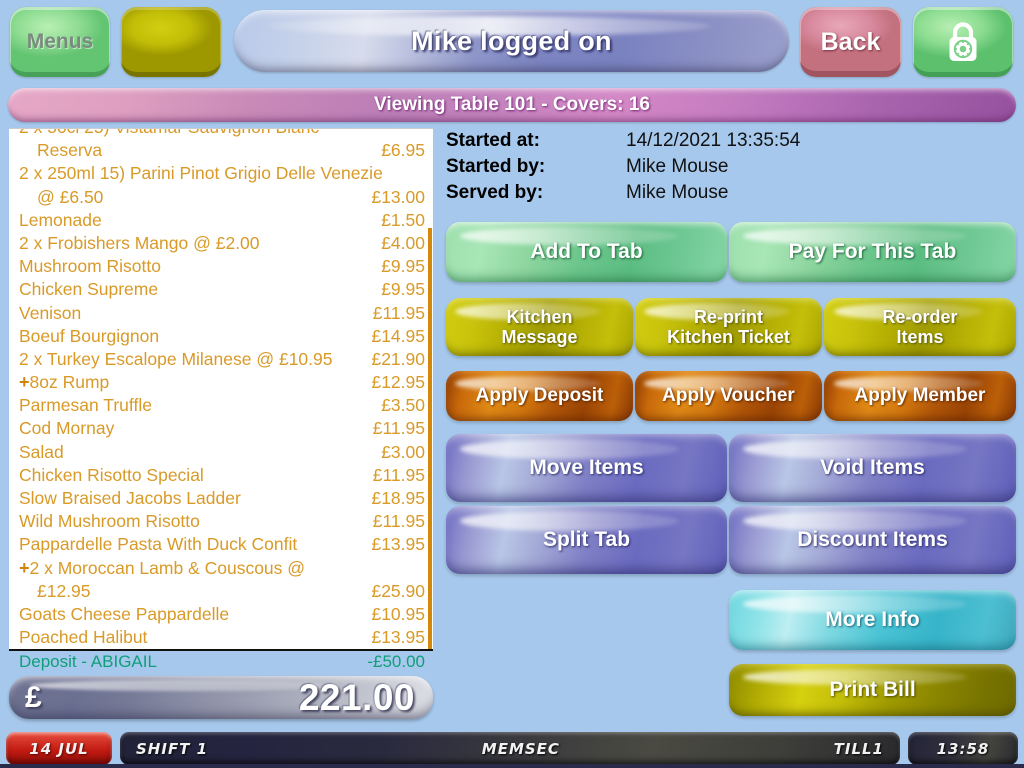 This screenshot has width=1024, height=768. Describe the element at coordinates (512, 104) in the screenshot. I see `table-subheader-text: Viewing Table 101 - Covers: 16` at that location.